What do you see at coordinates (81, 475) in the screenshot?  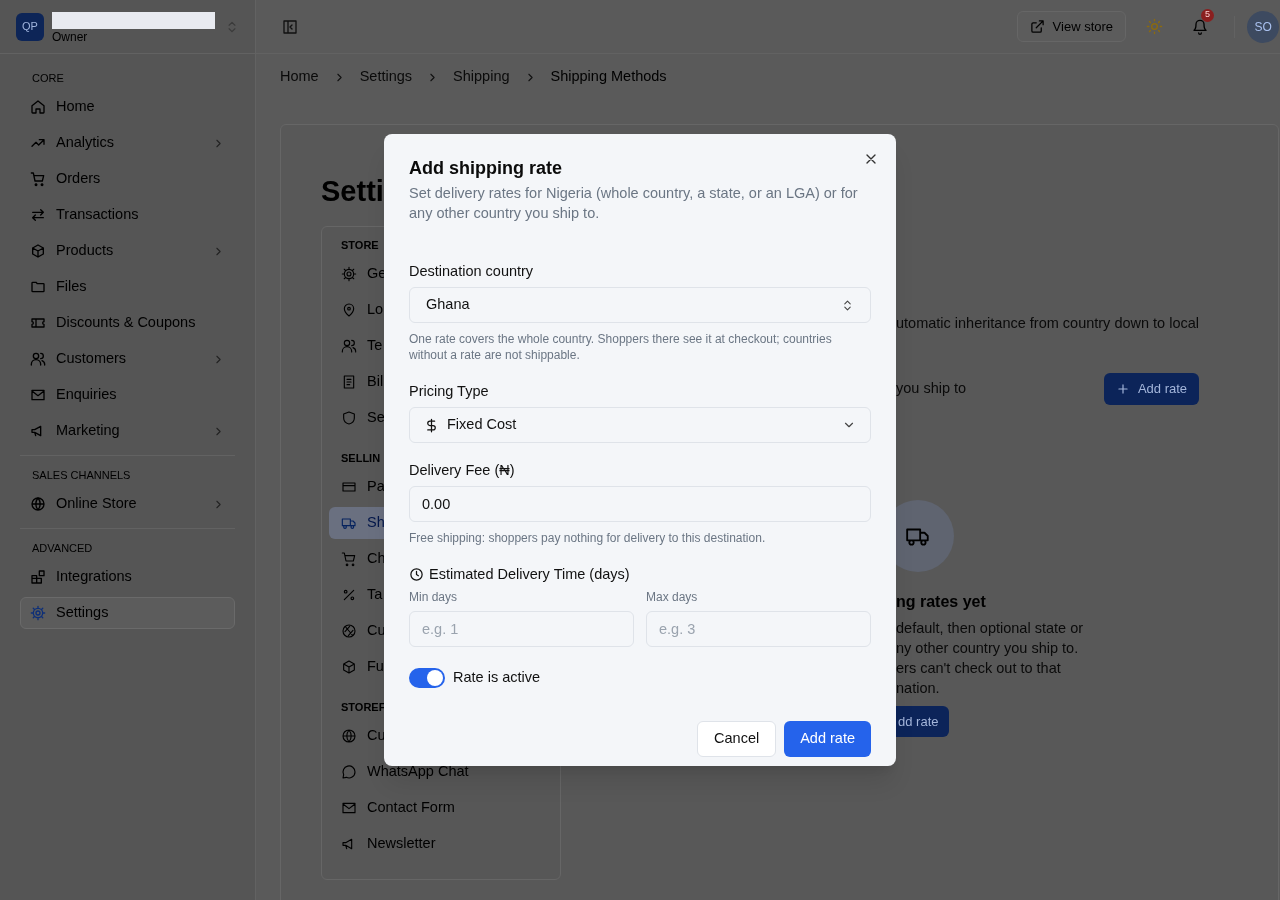 I see `section-heading: SALES CHANNELS` at bounding box center [81, 475].